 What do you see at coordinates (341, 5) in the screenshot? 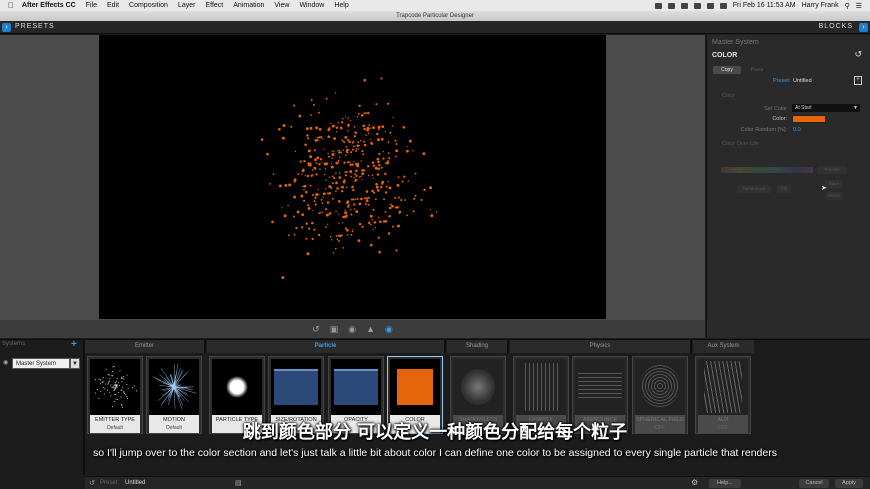
I see `menu-help: Help` at bounding box center [341, 5].